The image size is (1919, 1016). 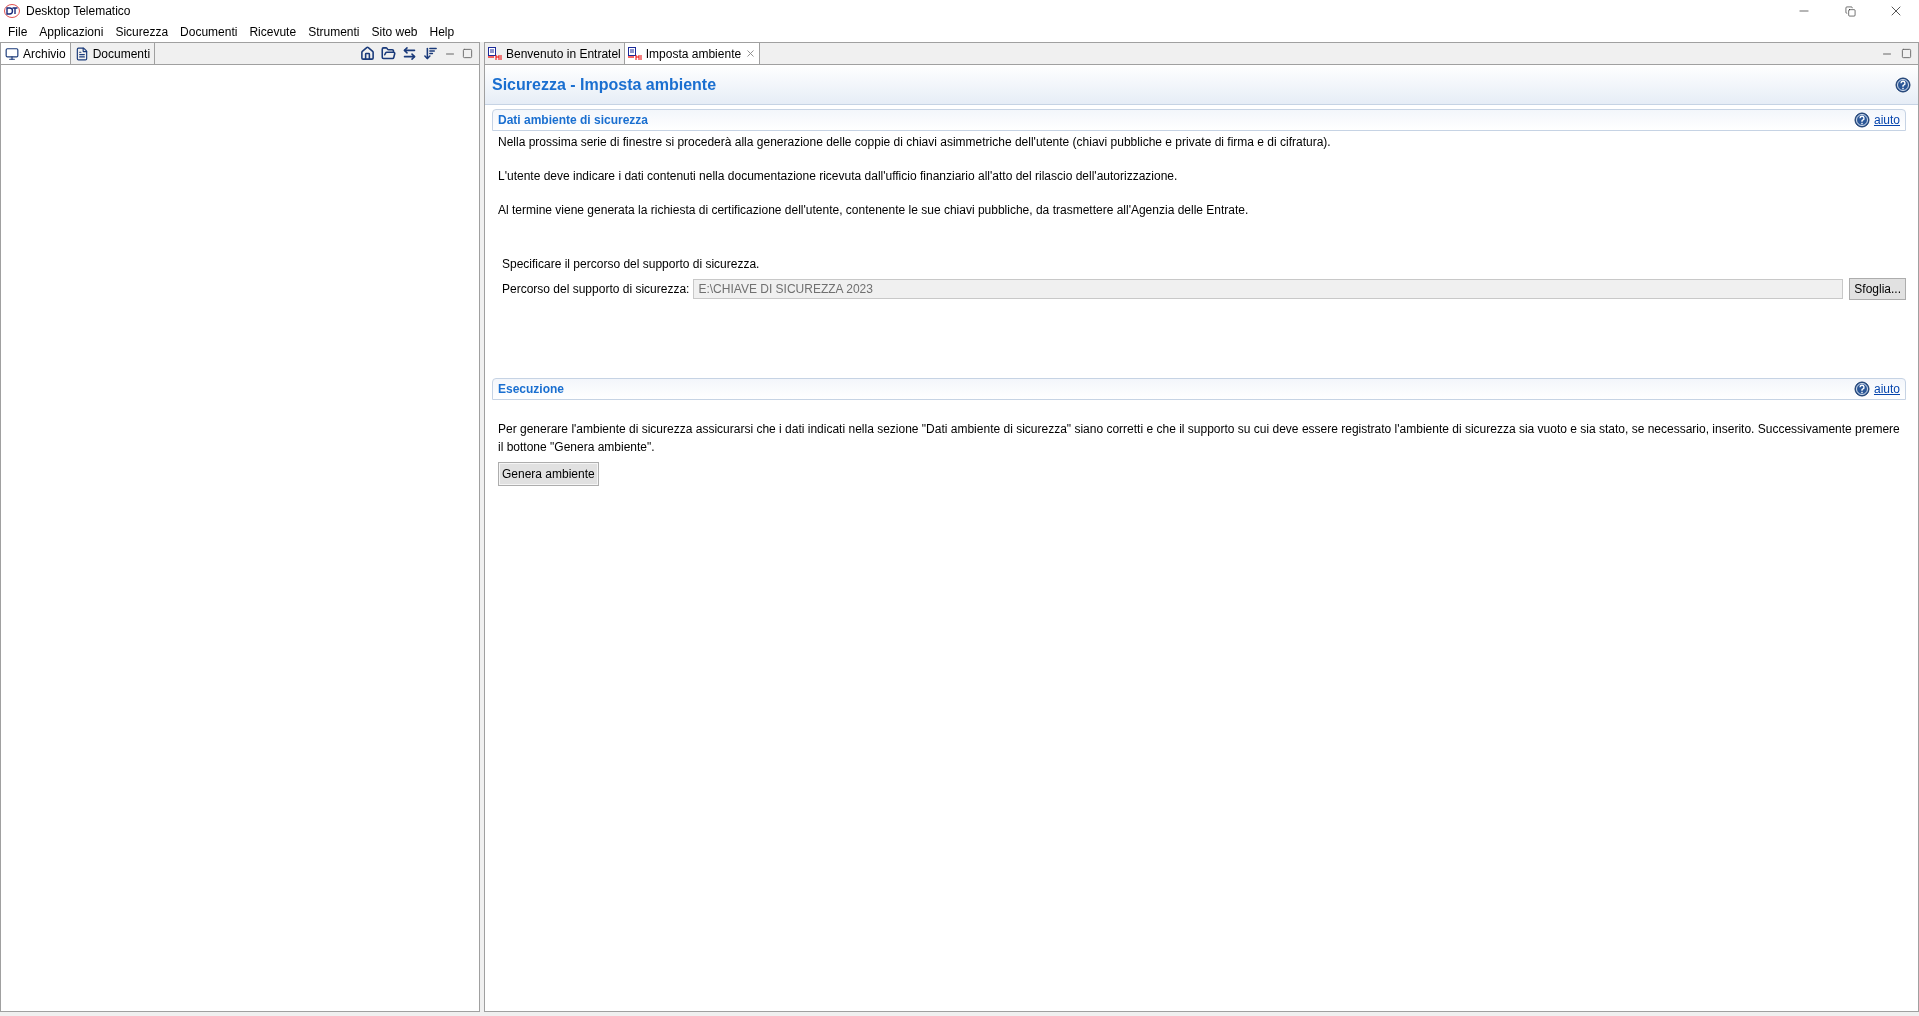 What do you see at coordinates (555, 53) in the screenshot?
I see `editor-tab: Benvenuto in Entratel` at bounding box center [555, 53].